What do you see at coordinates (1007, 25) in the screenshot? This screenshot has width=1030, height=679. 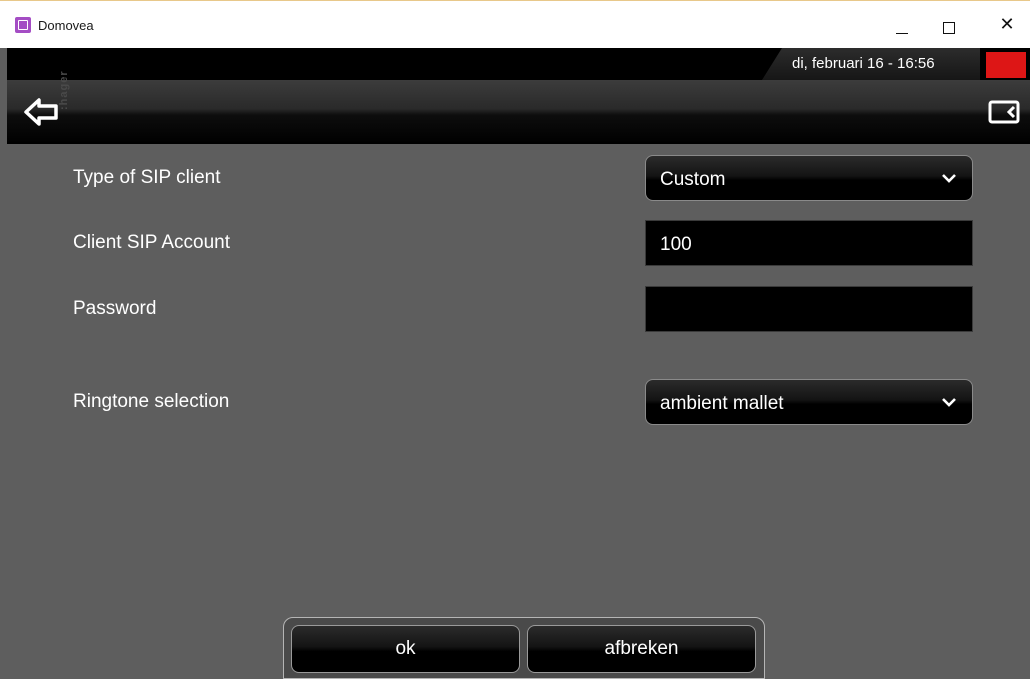 I see `close-button: ✕` at bounding box center [1007, 25].